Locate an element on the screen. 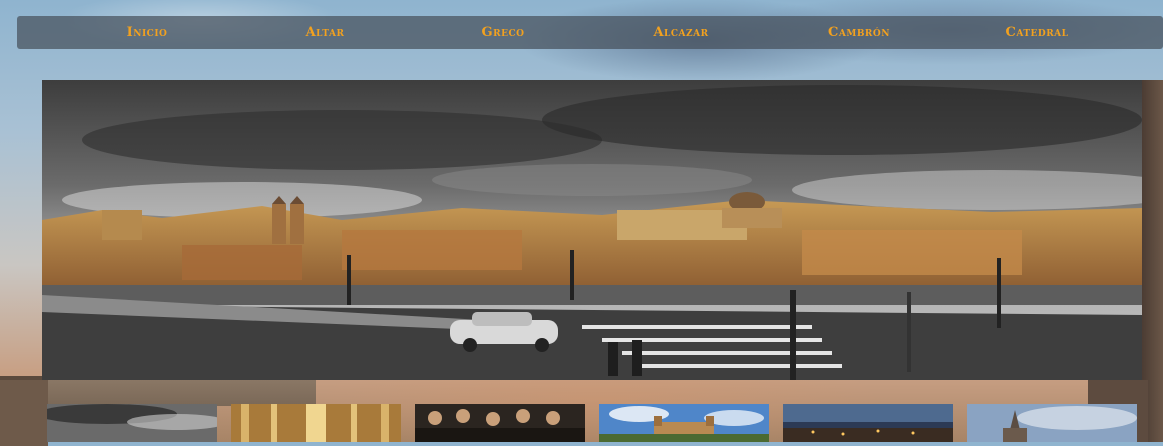  nav-link-inicio: Inicio is located at coordinates (147, 32).